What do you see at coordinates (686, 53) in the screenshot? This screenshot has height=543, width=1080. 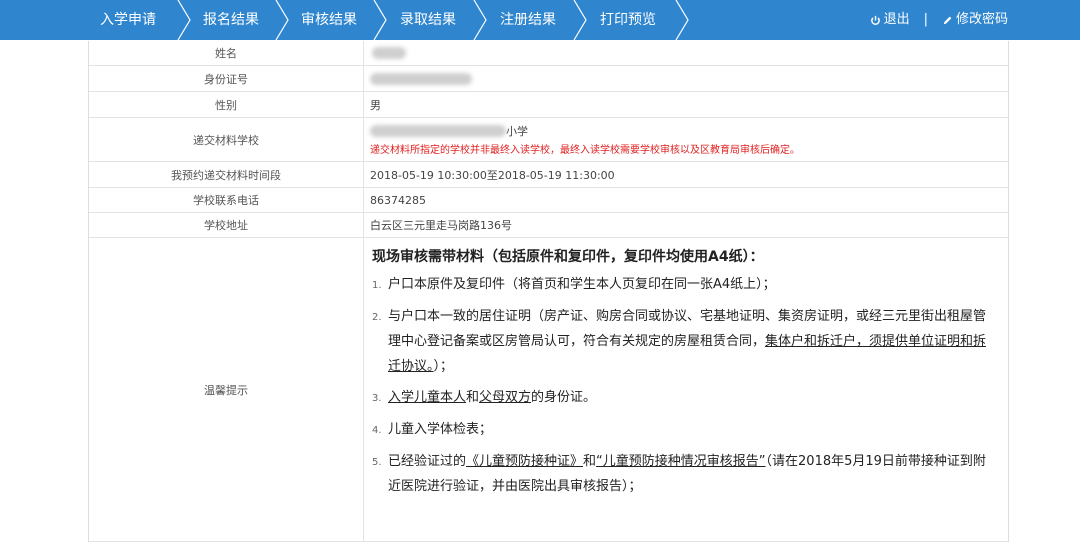 I see `name-value` at bounding box center [686, 53].